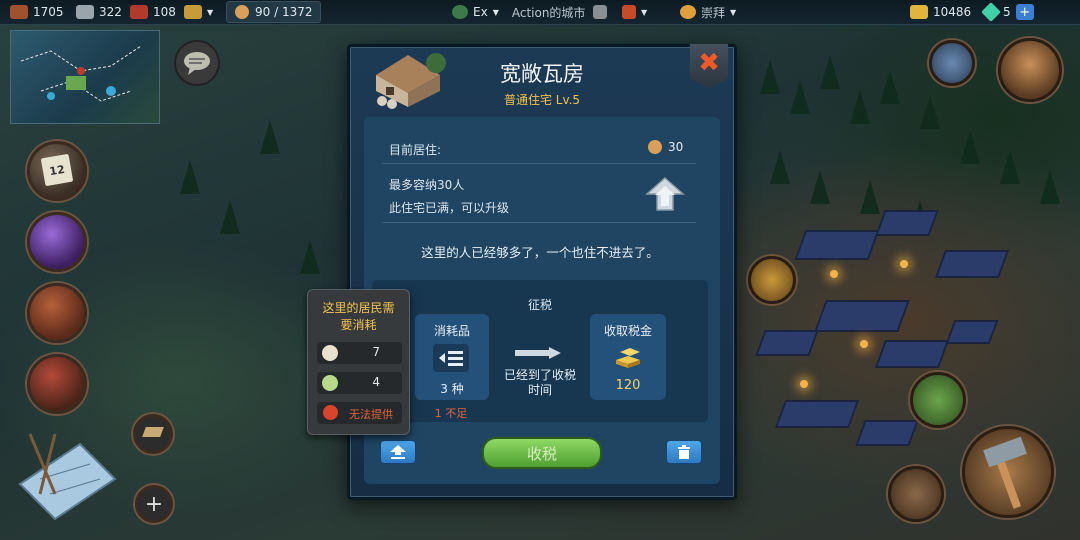 Image resolution: width=1080 pixels, height=540 pixels. What do you see at coordinates (284, 12) in the screenshot?
I see `population-count: 90 / 1372` at bounding box center [284, 12].